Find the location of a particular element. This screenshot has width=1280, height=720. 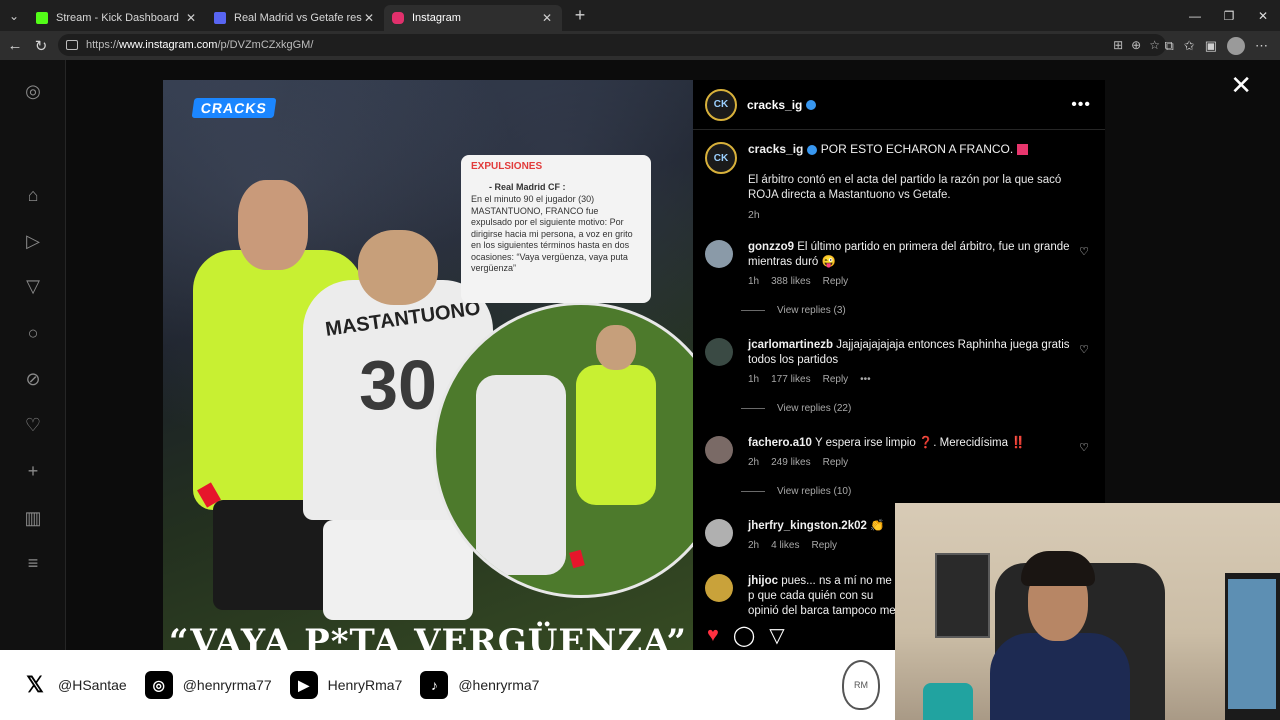

address-bar-icons: ⊞ ⊕ ☆ is located at coordinates (1136, 45).